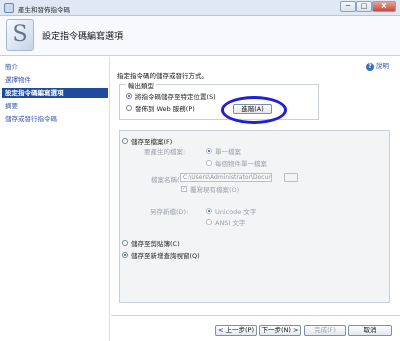  What do you see at coordinates (370, 67) in the screenshot?
I see `help-icon: ?` at bounding box center [370, 67].